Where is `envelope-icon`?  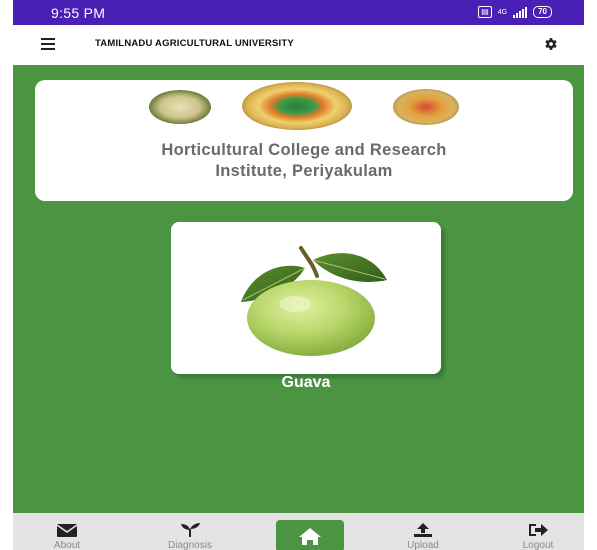
envelope-icon is located at coordinates (67, 530).